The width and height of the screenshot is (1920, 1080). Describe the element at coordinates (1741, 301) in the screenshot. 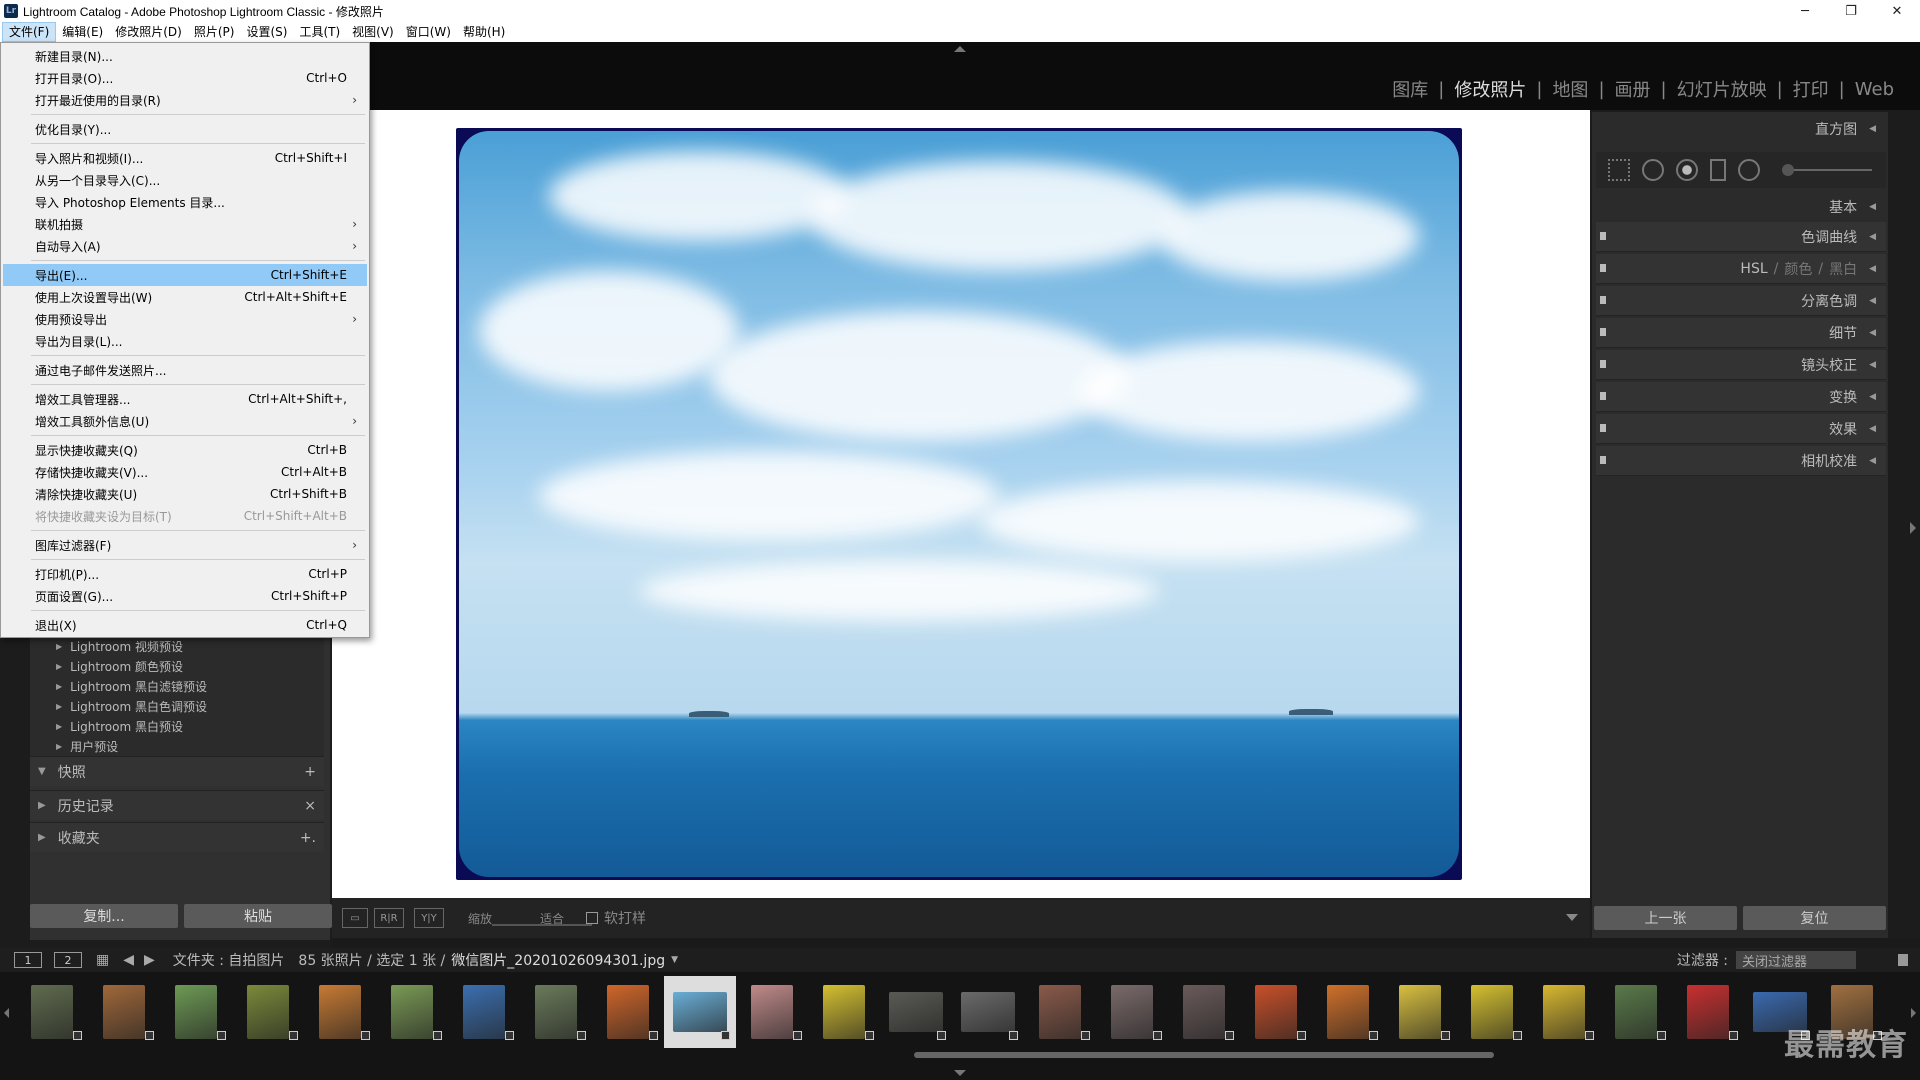

I see `split-toning-panel-header: 分离色调 ◀` at that location.